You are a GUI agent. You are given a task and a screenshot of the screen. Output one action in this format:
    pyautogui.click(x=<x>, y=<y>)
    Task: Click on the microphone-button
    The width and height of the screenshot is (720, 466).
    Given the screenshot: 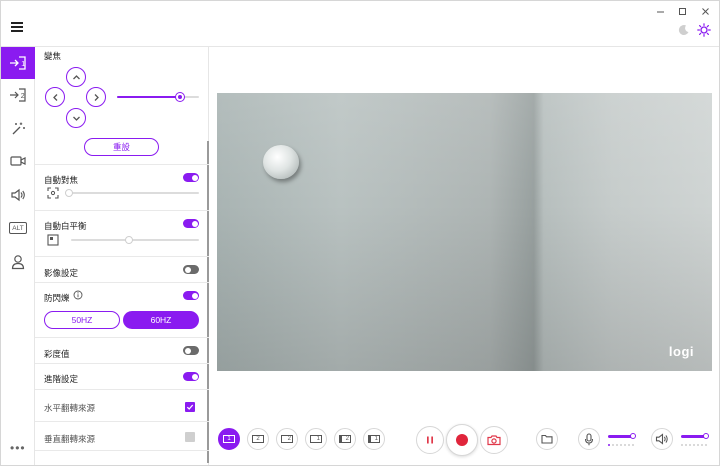 What is the action you would take?
    pyautogui.click(x=589, y=439)
    